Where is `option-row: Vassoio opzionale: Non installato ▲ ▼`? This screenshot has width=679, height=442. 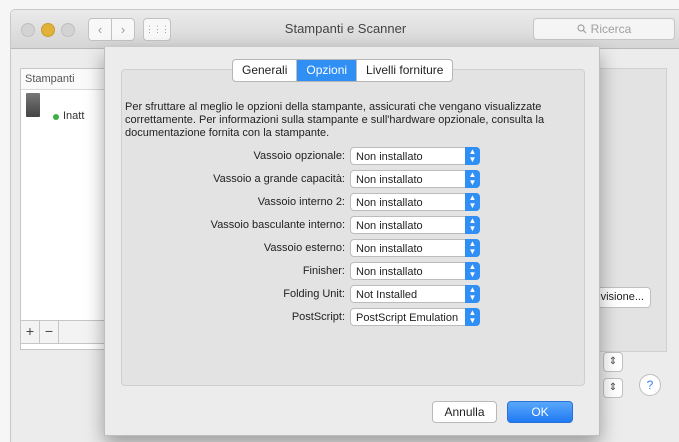 option-row: Vassoio opzionale: Non installato ▲ ▼ is located at coordinates (352, 157).